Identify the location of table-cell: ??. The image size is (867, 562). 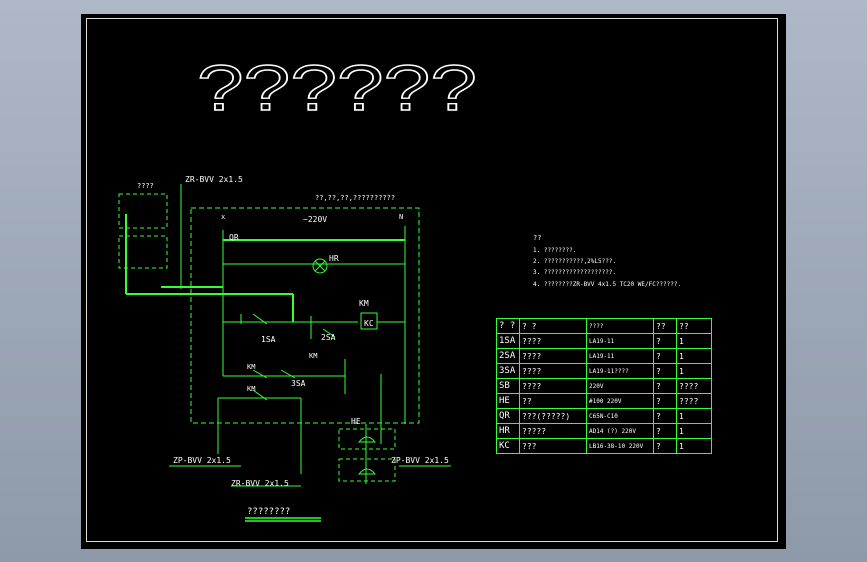
(553, 401).